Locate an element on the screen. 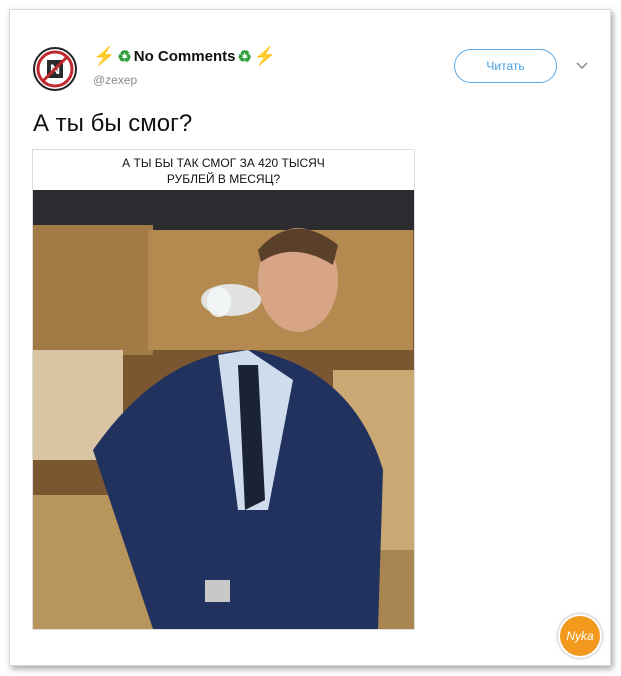 This screenshot has height=676, width=621. no-comments-logo-icon: N is located at coordinates (55, 69).